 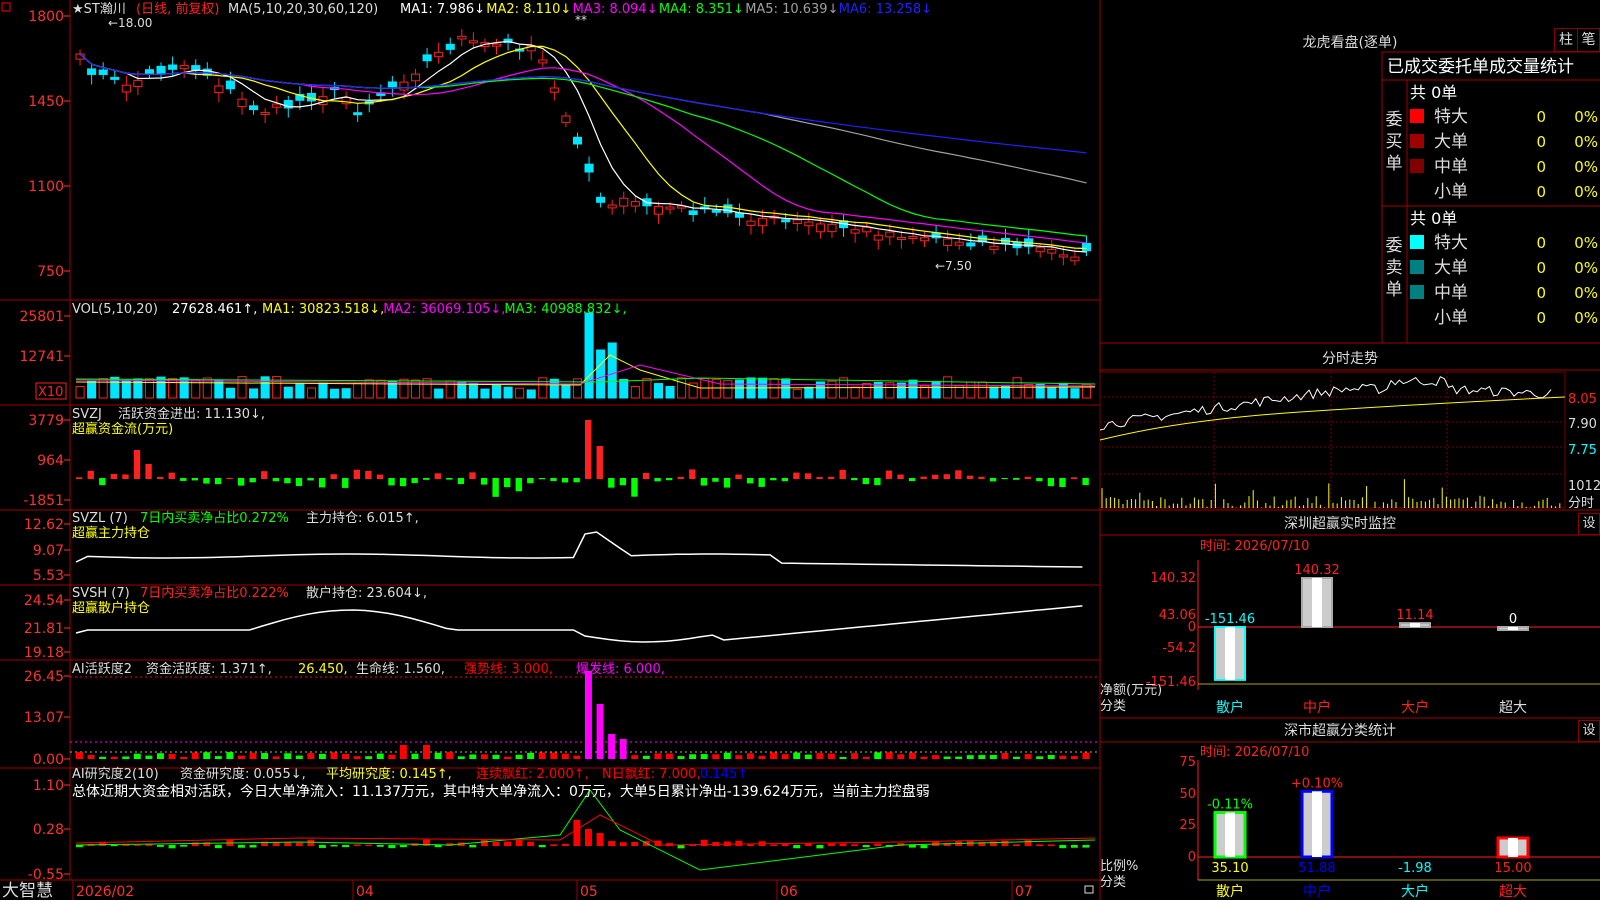 I want to click on svsh-label: SVSH (7), so click(x=101, y=593).